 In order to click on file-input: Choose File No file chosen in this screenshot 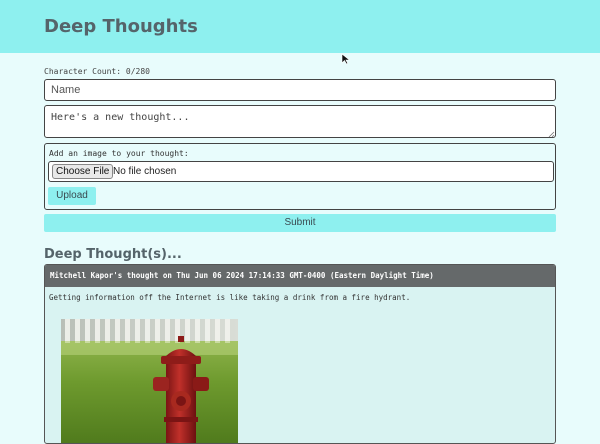, I will do `click(301, 171)`.